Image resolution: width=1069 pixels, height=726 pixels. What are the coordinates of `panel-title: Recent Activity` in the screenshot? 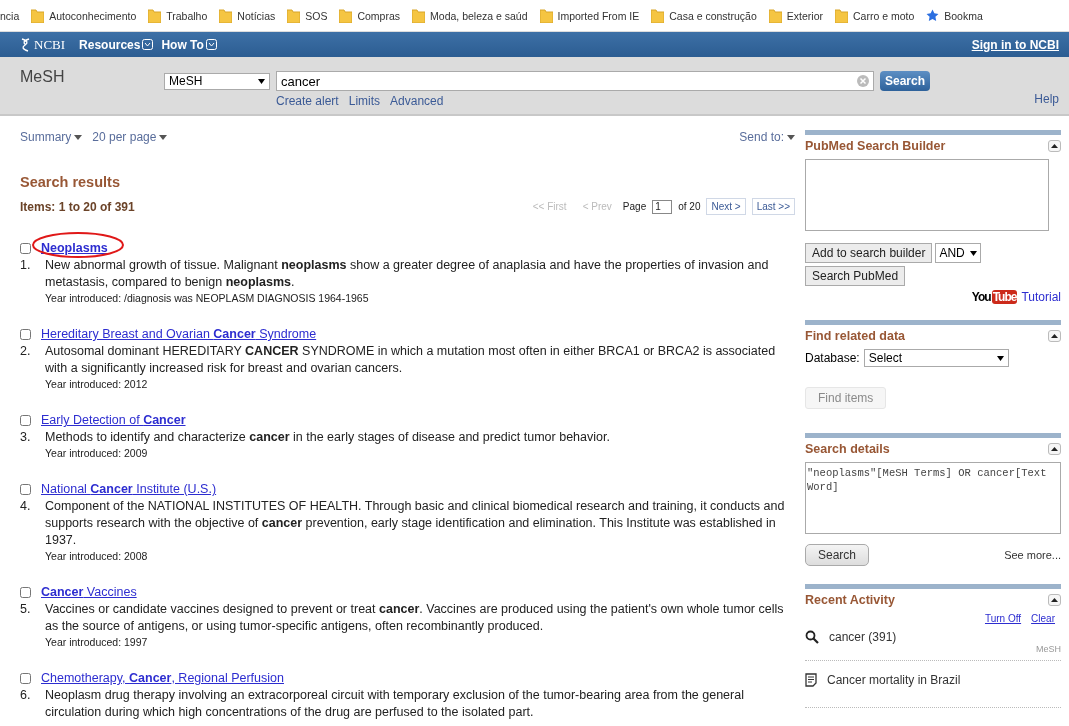 It's located at (850, 600).